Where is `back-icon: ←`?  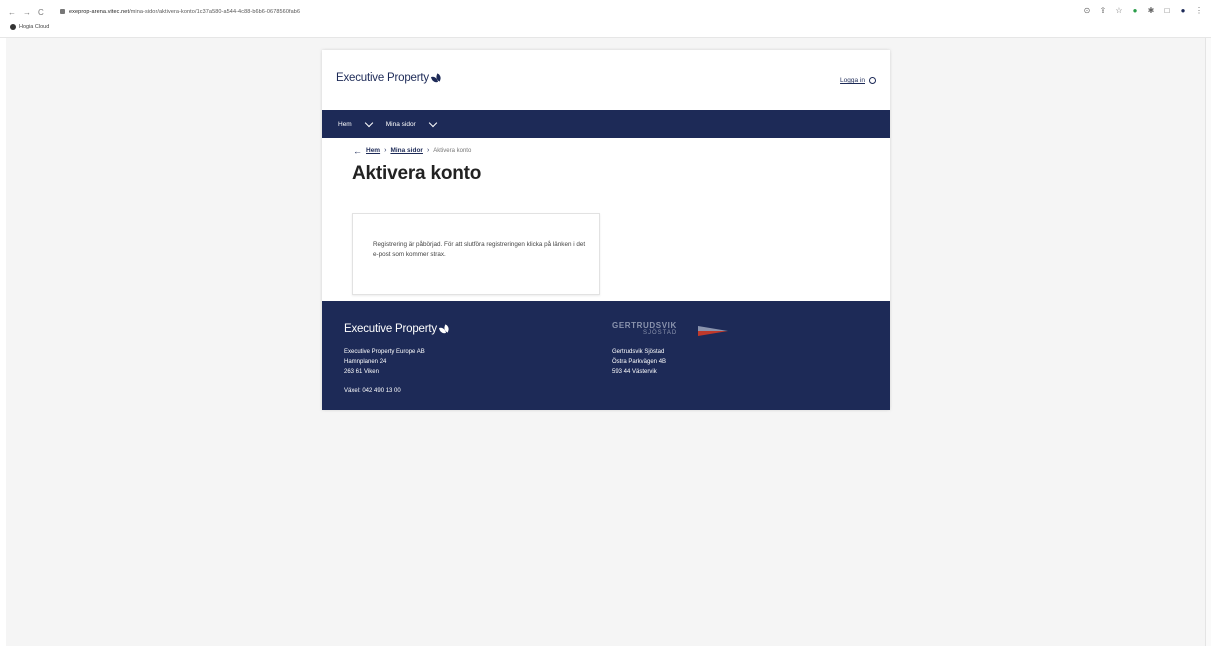
back-icon: ← is located at coordinates (12, 12).